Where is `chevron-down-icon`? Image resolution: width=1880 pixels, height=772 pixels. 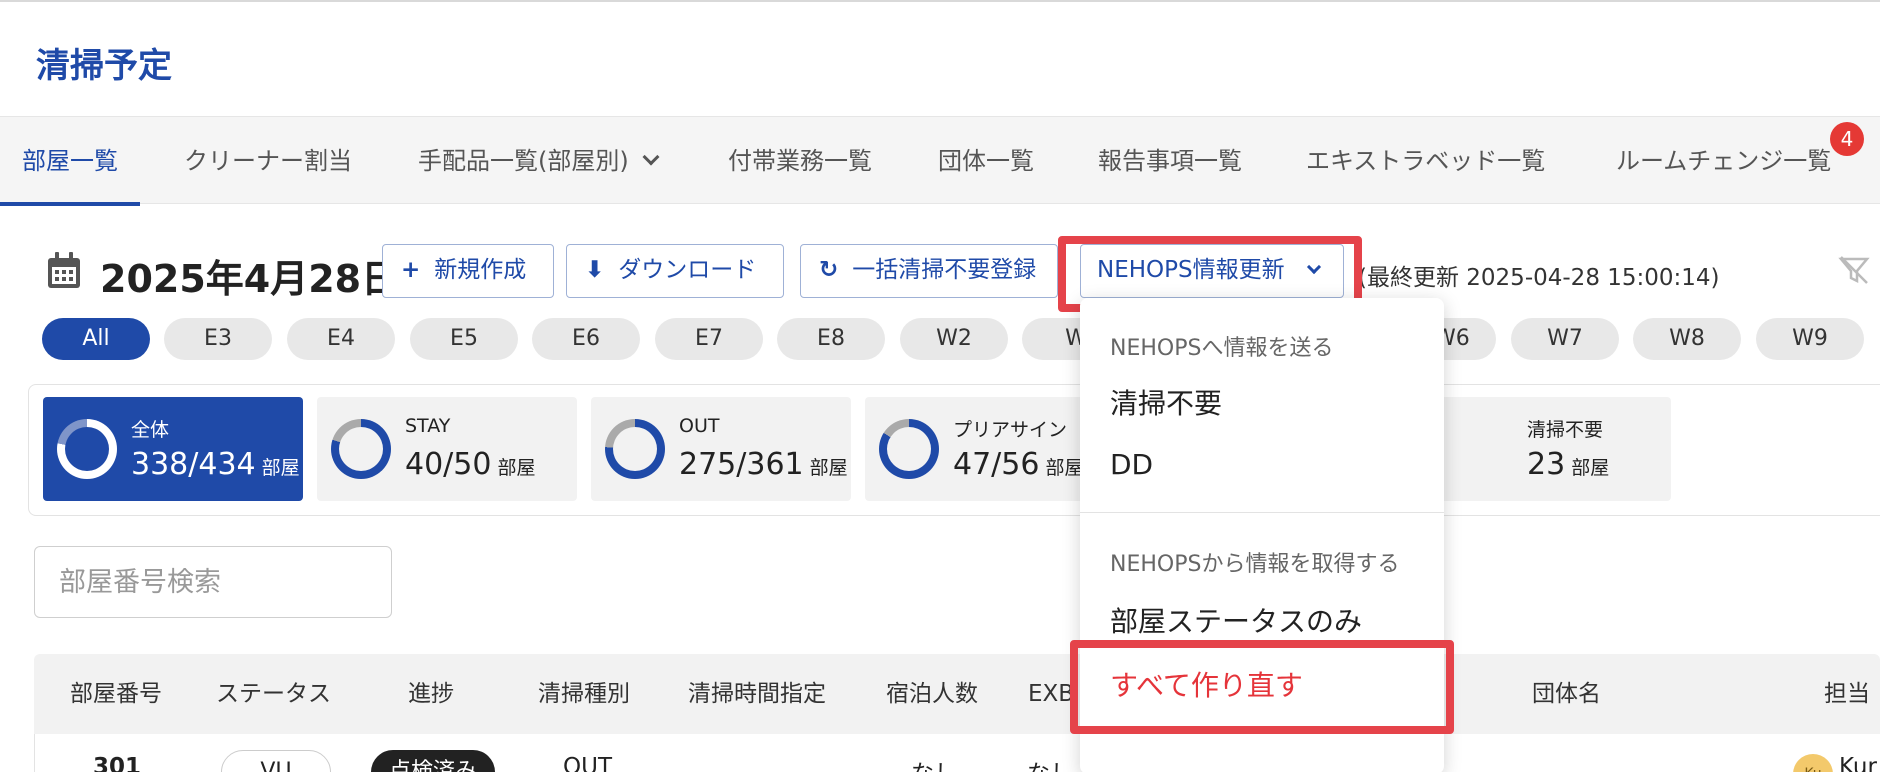
chevron-down-icon is located at coordinates (651, 157).